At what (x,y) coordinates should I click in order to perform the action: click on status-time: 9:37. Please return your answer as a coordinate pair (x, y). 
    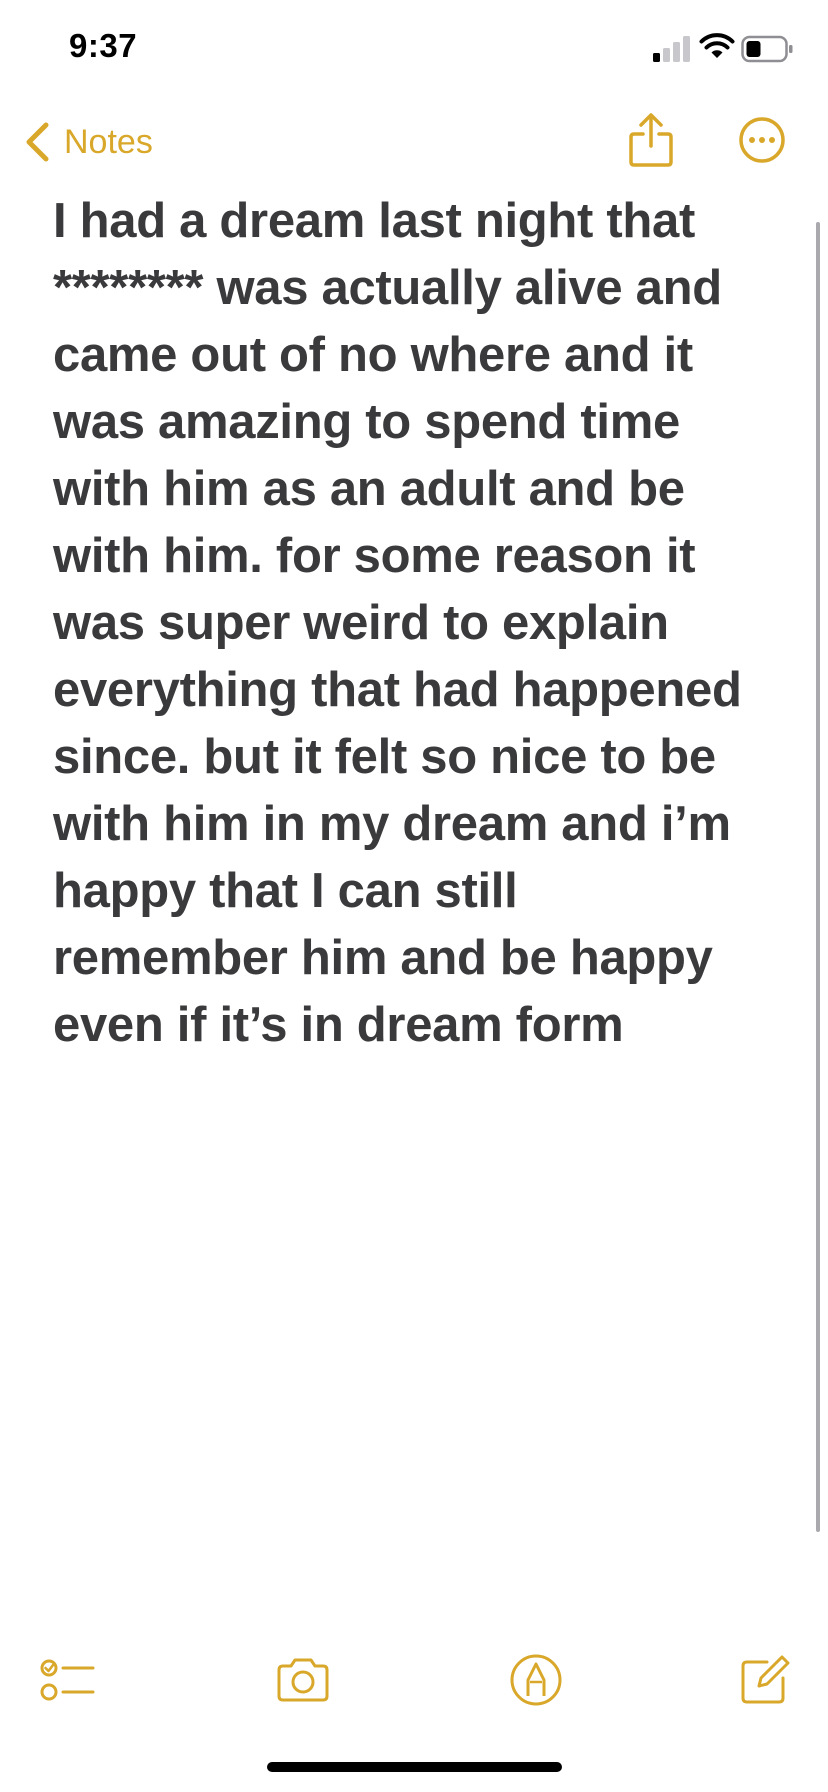
    Looking at the image, I should click on (103, 45).